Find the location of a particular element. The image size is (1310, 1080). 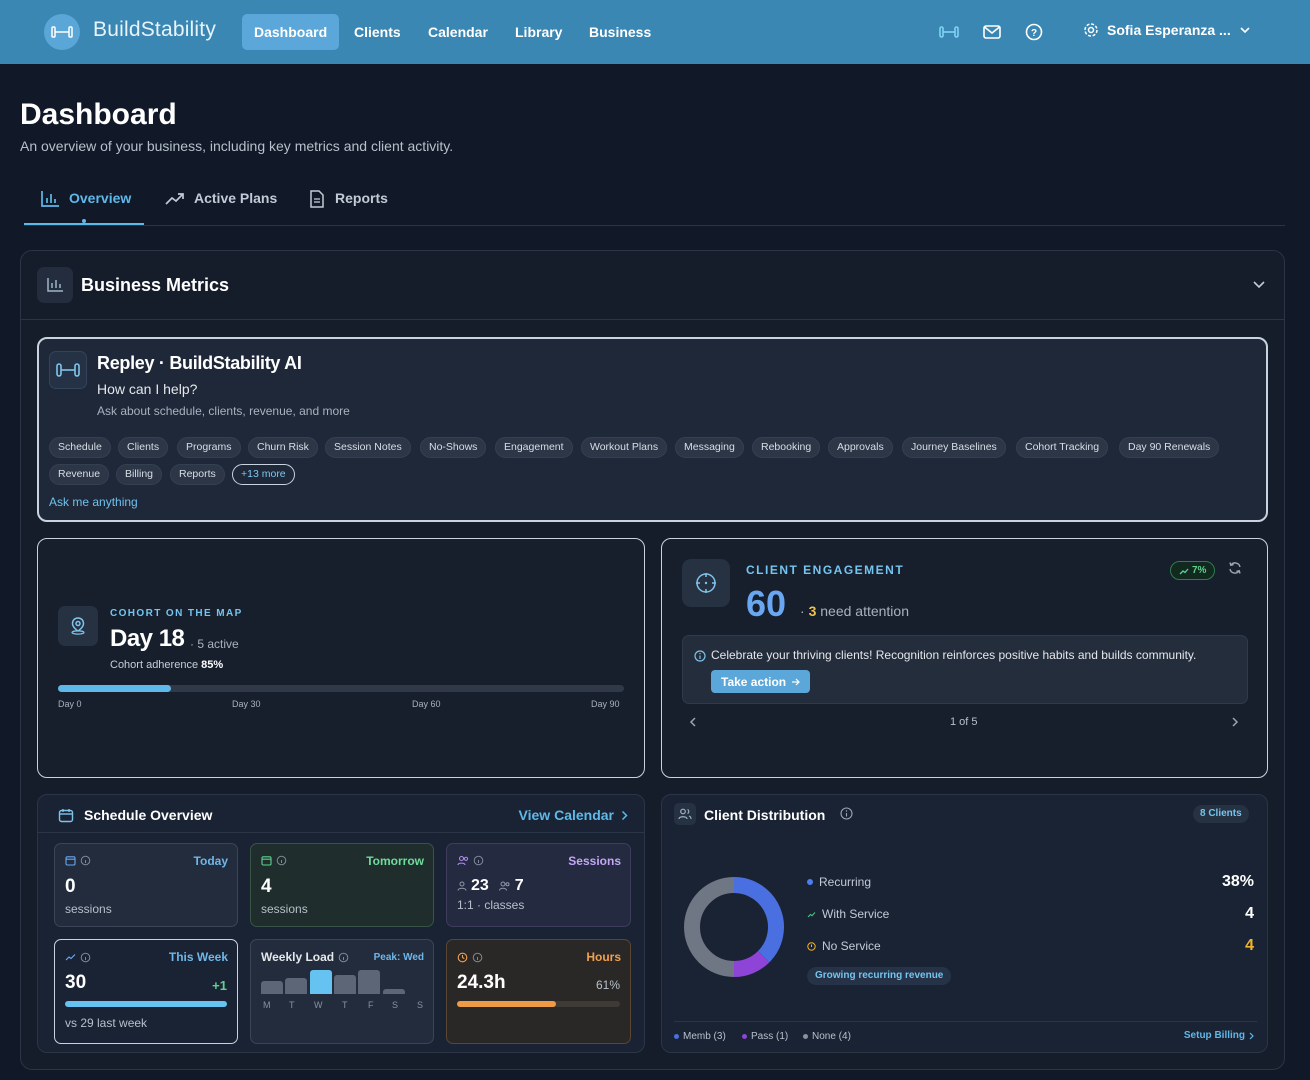

attention-text: need attention is located at coordinates (864, 611).